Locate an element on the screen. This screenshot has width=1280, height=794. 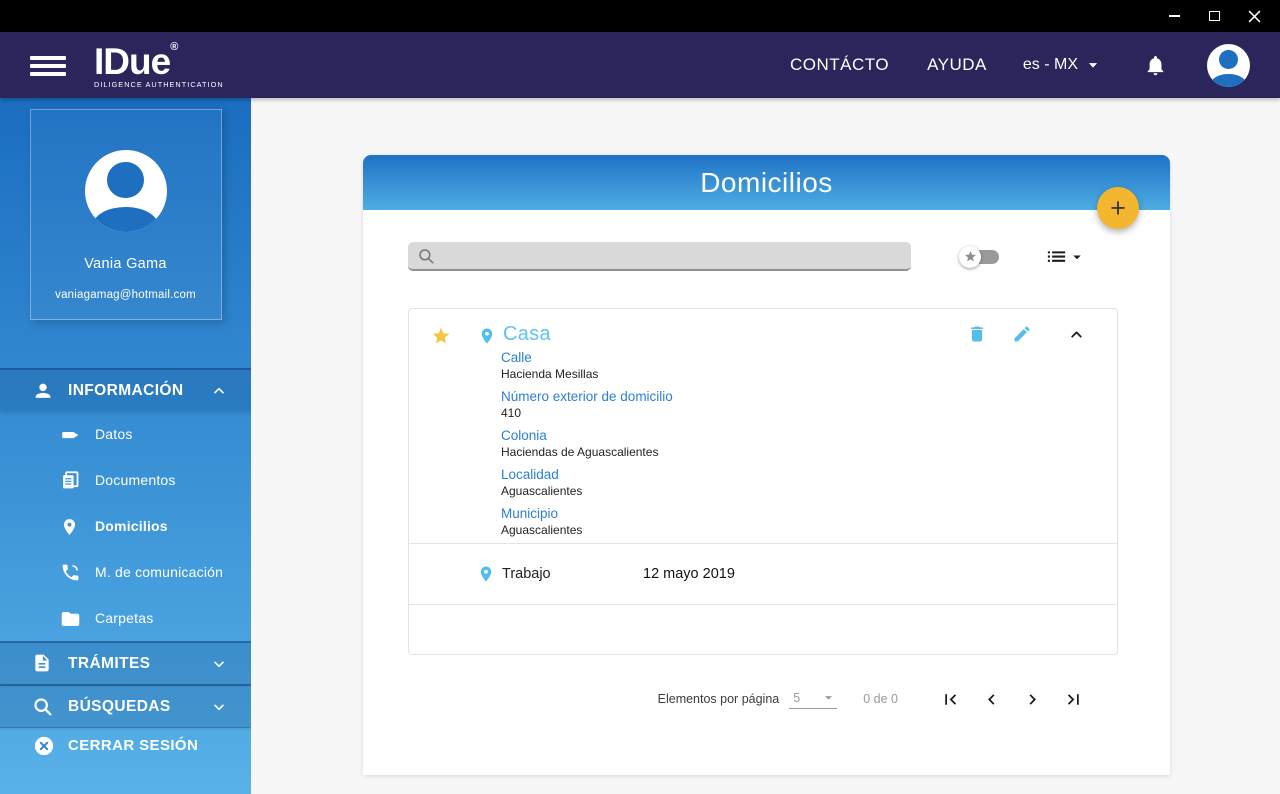
address-name: Trabajo is located at coordinates (526, 574).